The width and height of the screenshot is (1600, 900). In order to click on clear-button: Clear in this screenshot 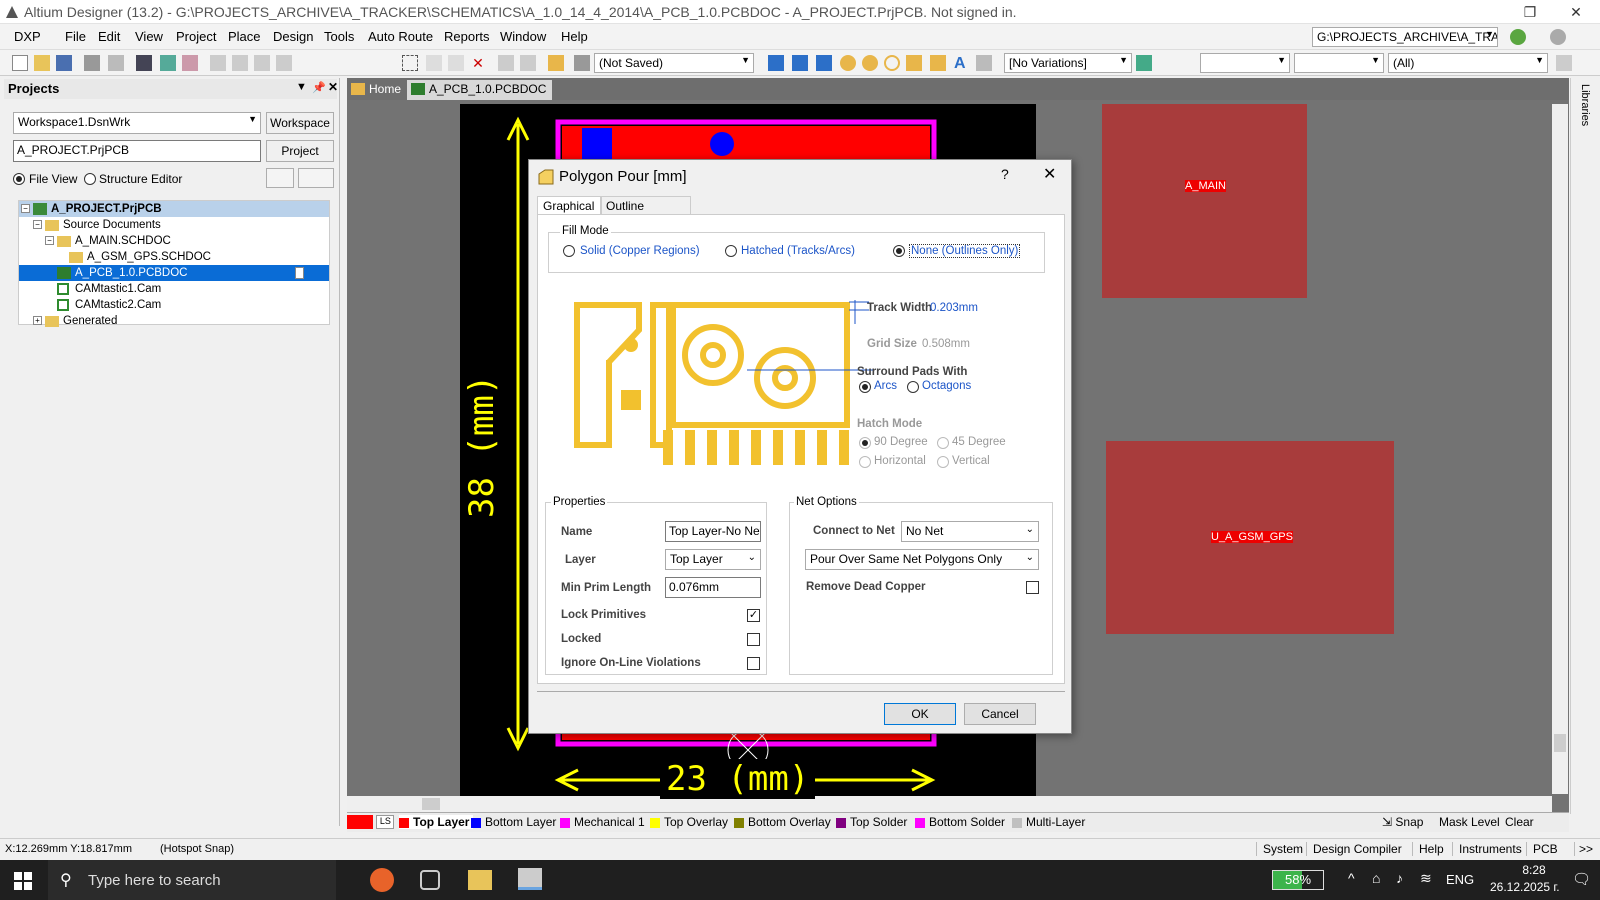, I will do `click(1519, 822)`.